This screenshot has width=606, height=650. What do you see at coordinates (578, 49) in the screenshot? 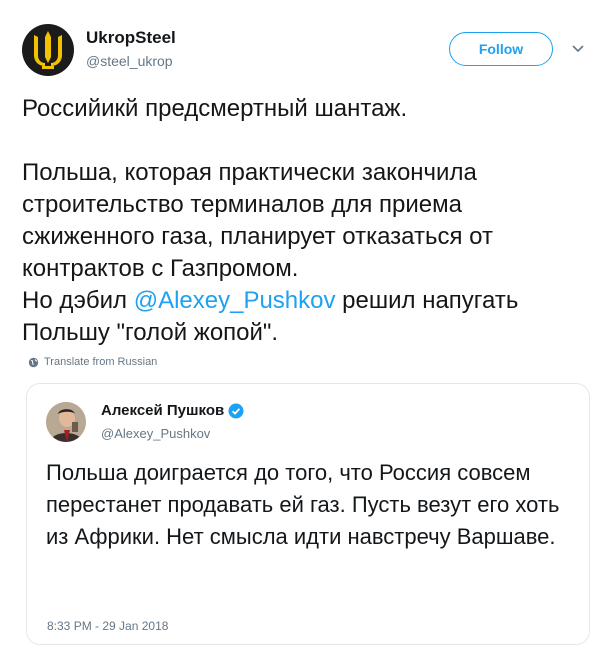
I see `chevron-down-icon` at bounding box center [578, 49].